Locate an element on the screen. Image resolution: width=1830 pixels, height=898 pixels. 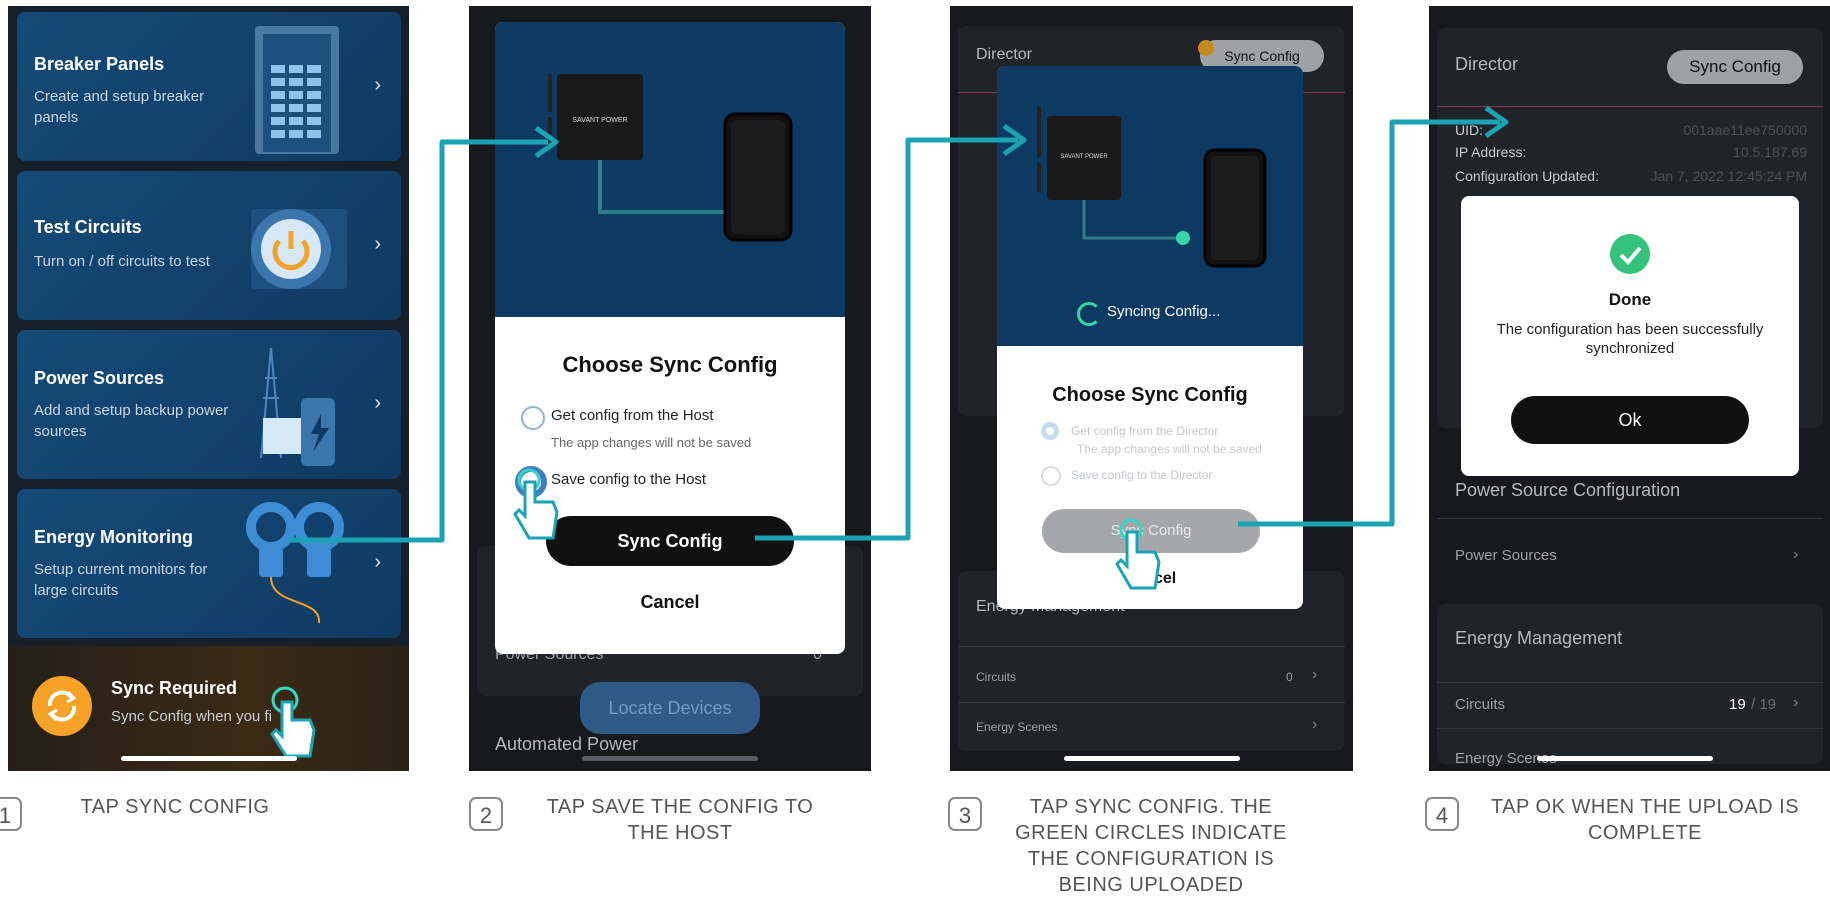
step-number: 4 is located at coordinates (1442, 814).